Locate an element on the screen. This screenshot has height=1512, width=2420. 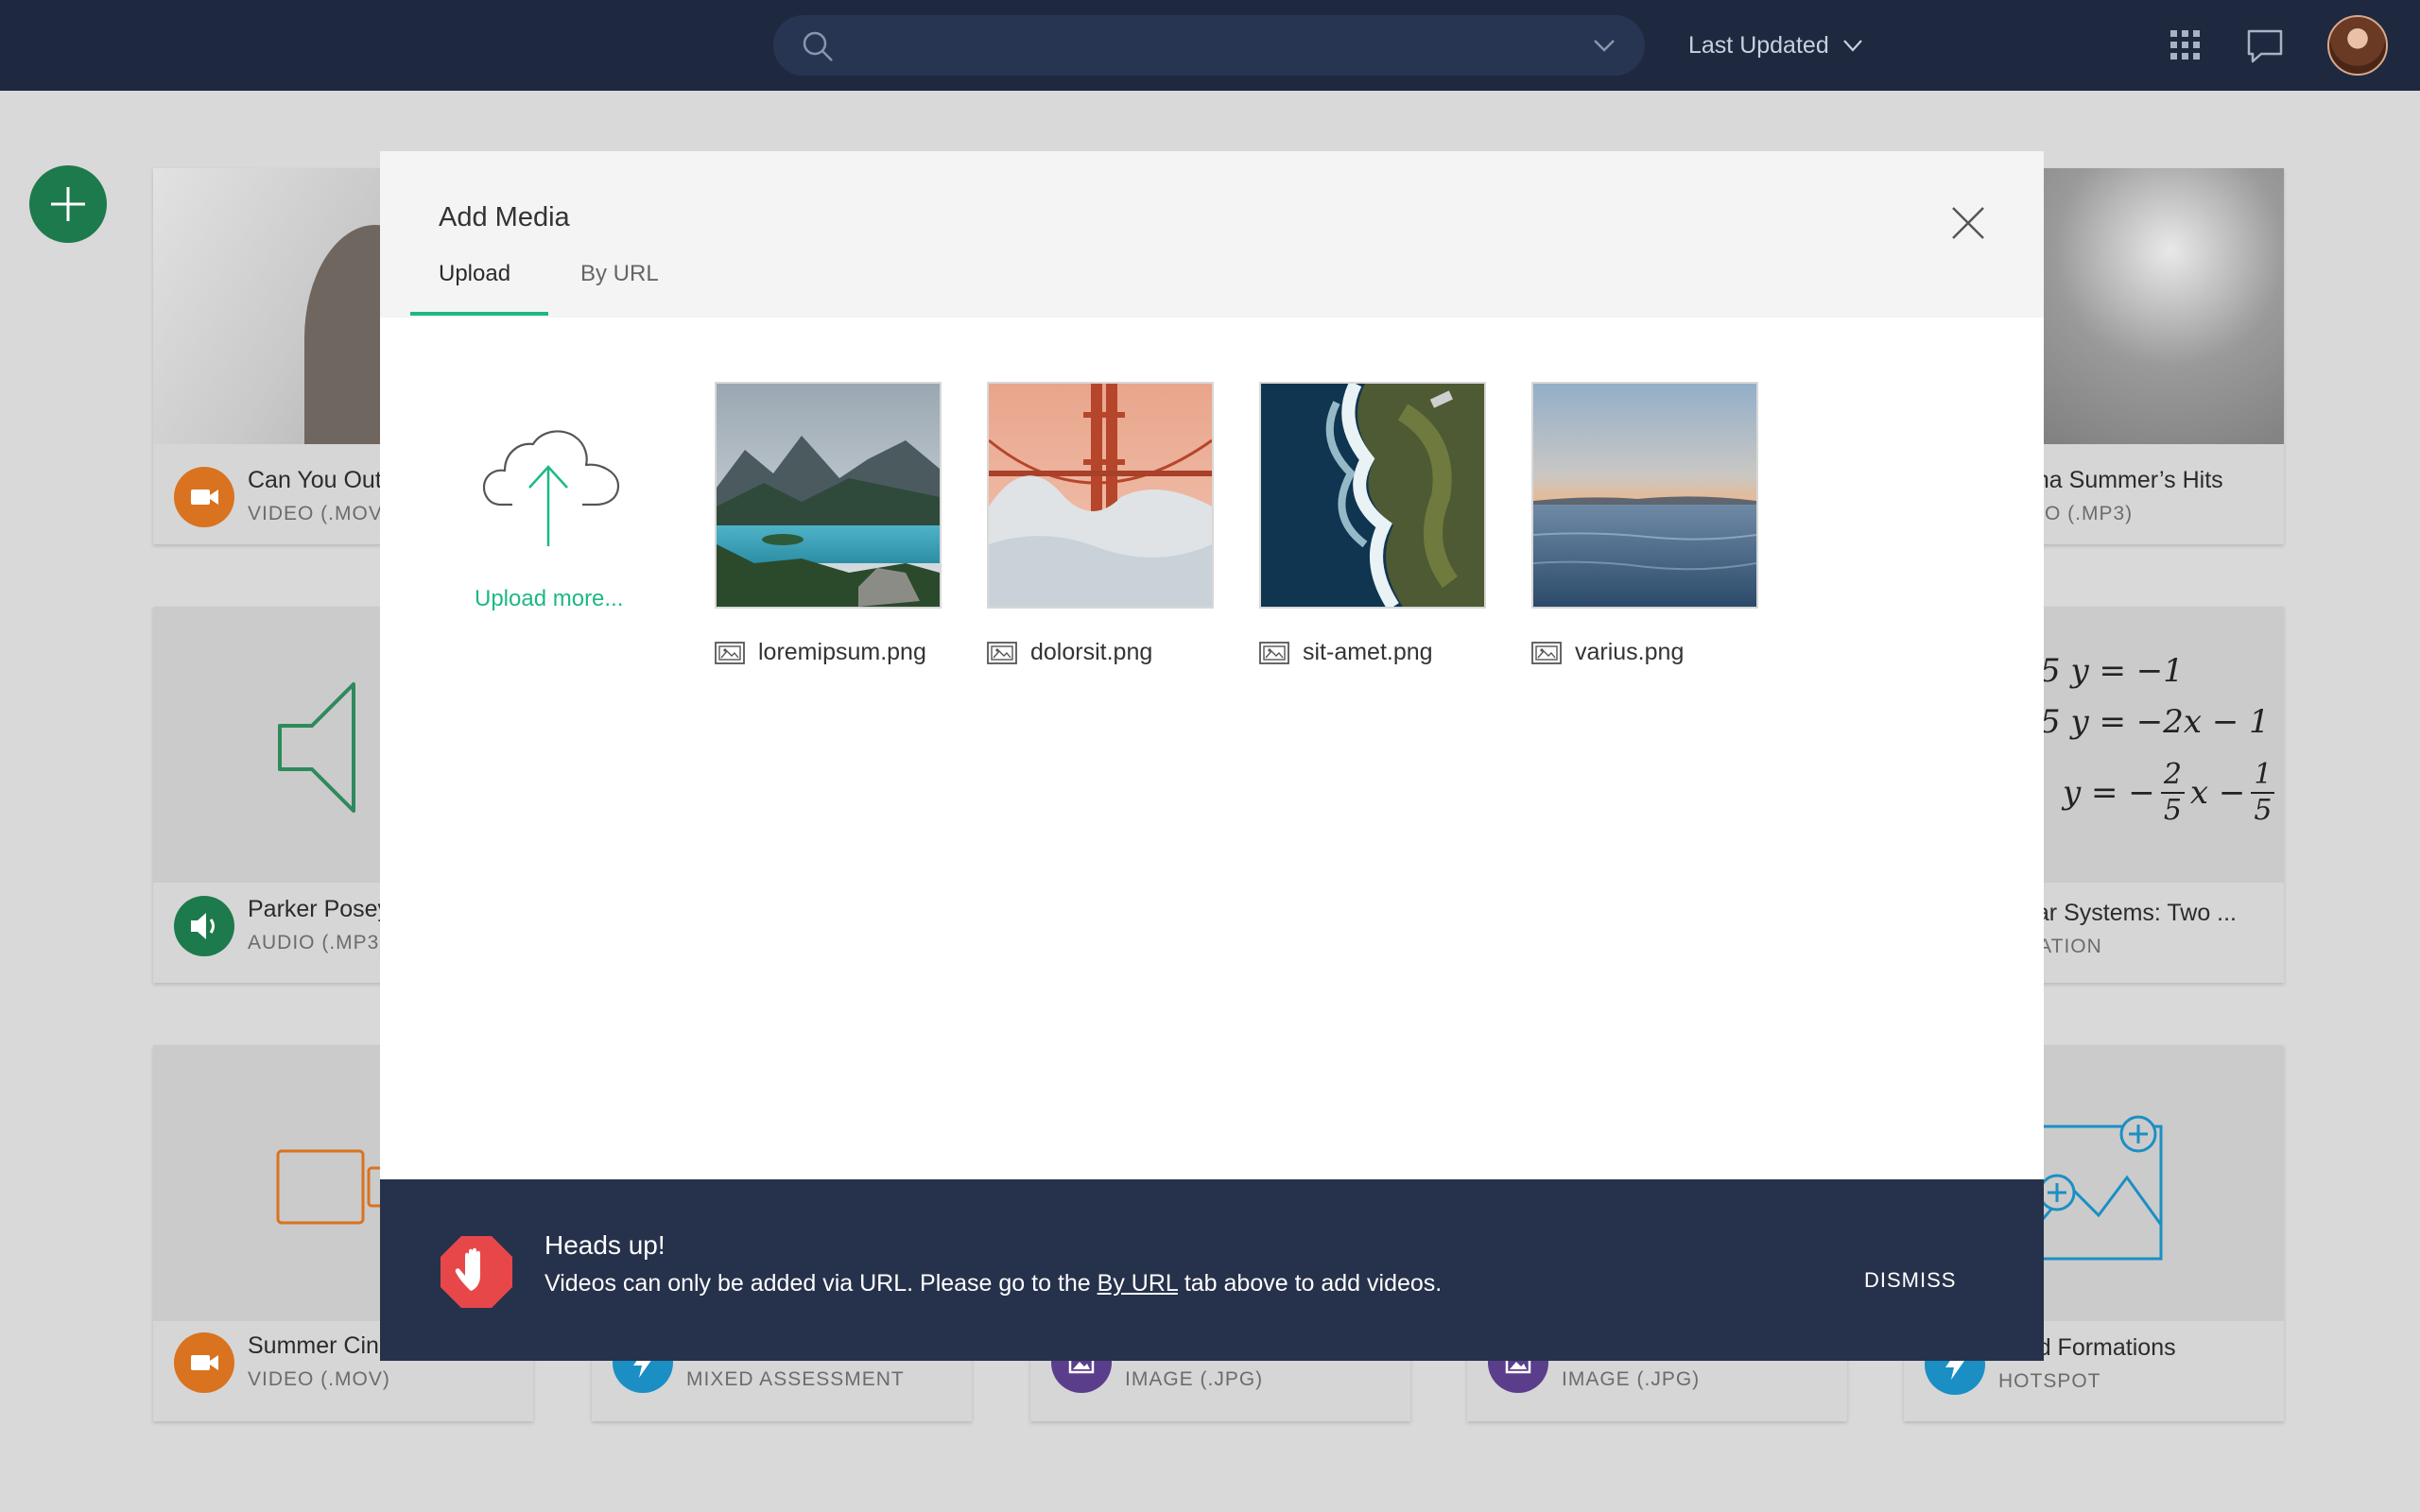
avatar is located at coordinates (2357, 45).